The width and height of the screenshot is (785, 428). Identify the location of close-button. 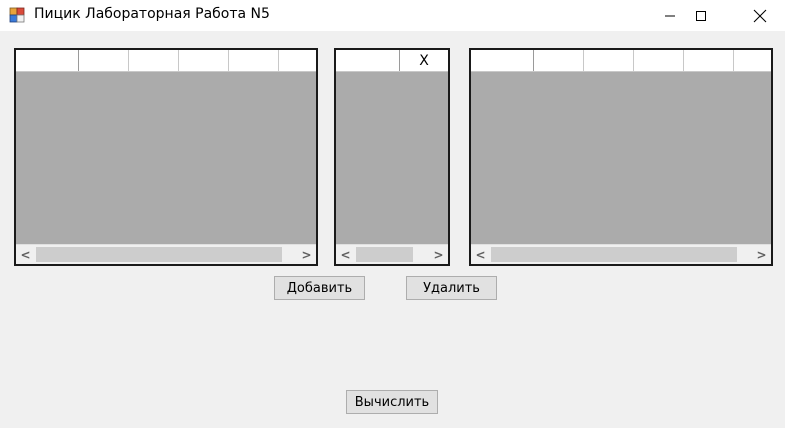
(760, 15).